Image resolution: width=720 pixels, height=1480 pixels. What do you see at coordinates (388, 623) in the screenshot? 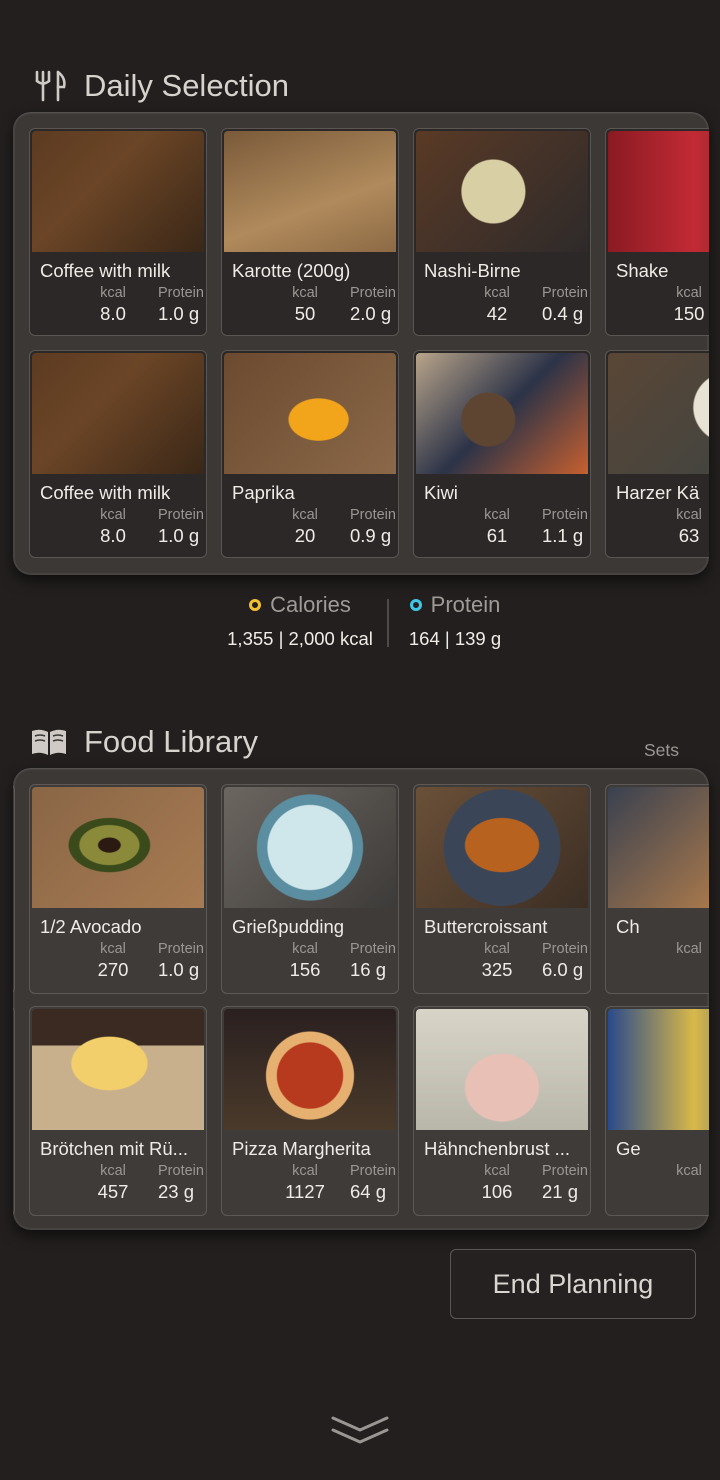
I see `summary-divider` at bounding box center [388, 623].